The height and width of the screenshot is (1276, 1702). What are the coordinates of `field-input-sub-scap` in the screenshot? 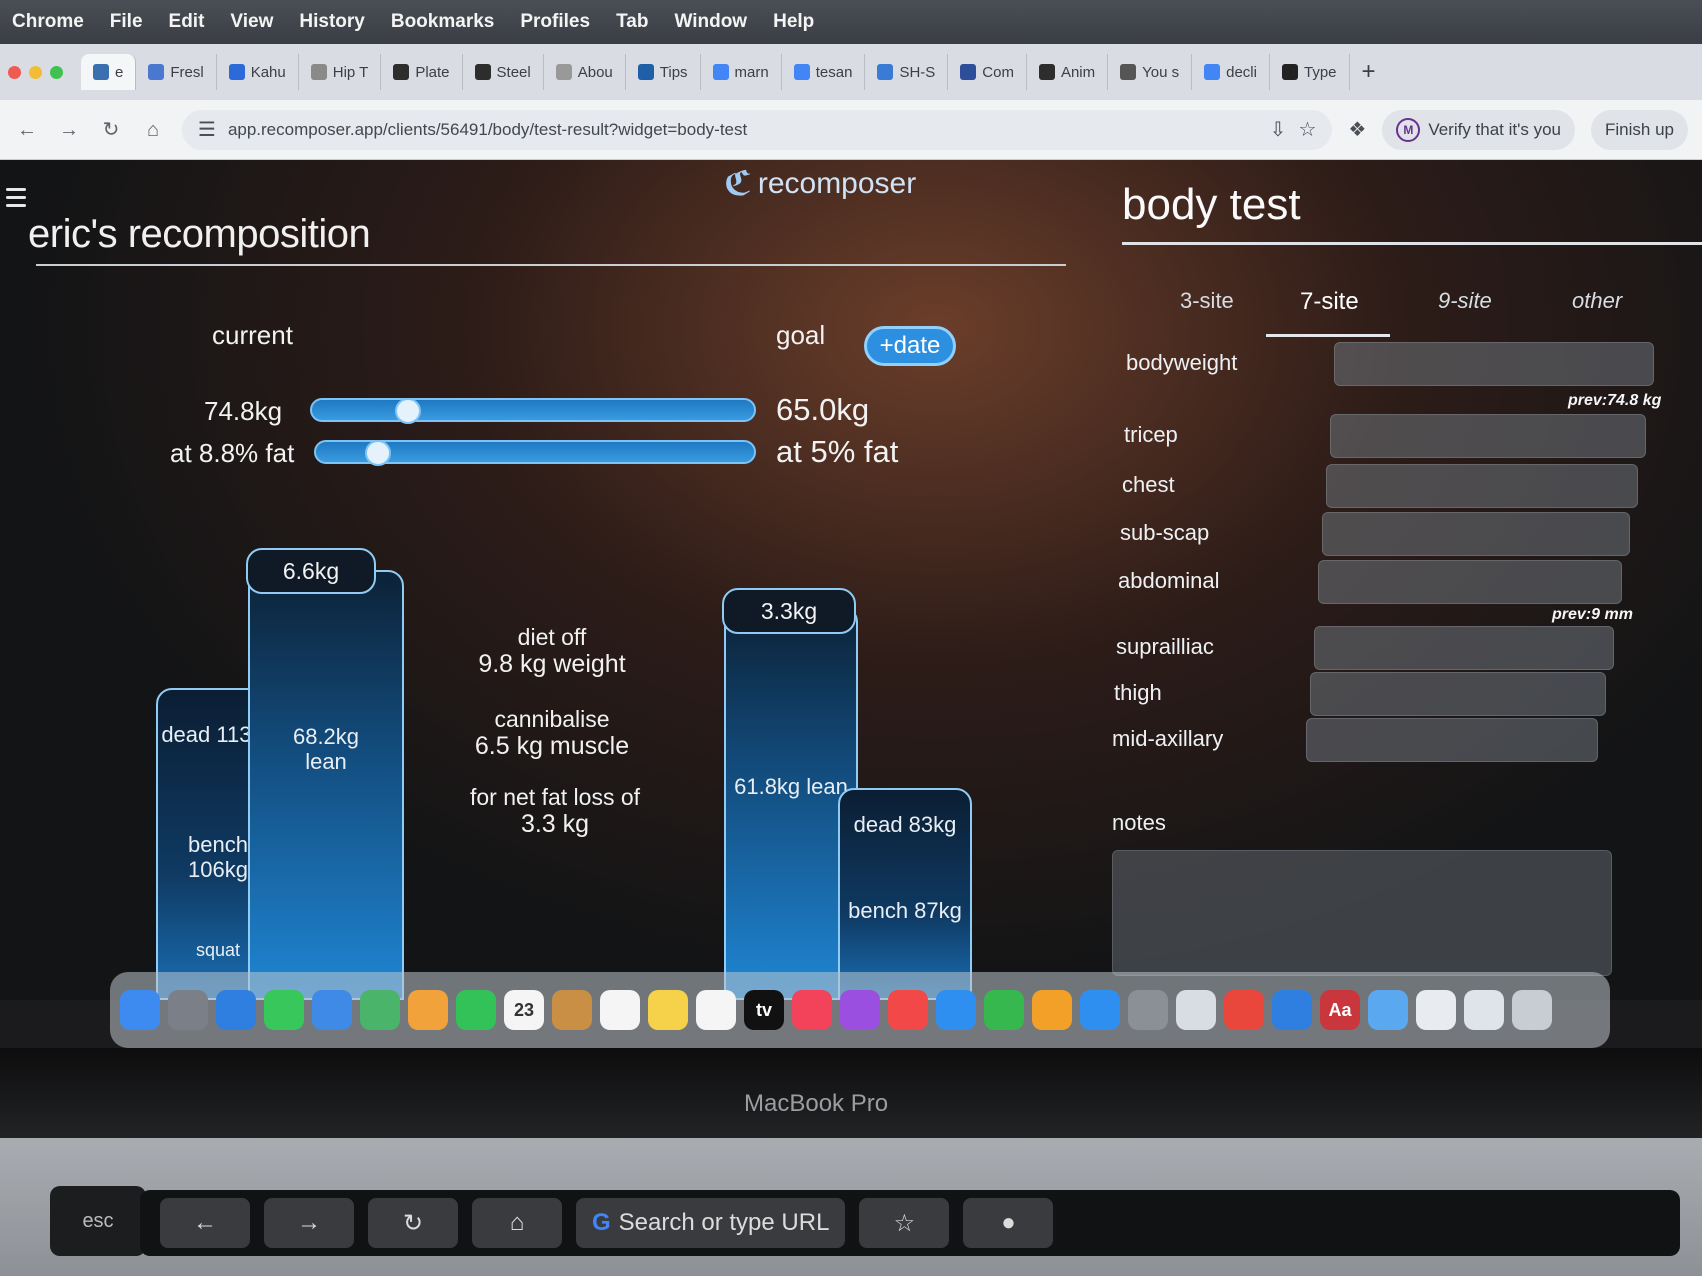 It's located at (1476, 534).